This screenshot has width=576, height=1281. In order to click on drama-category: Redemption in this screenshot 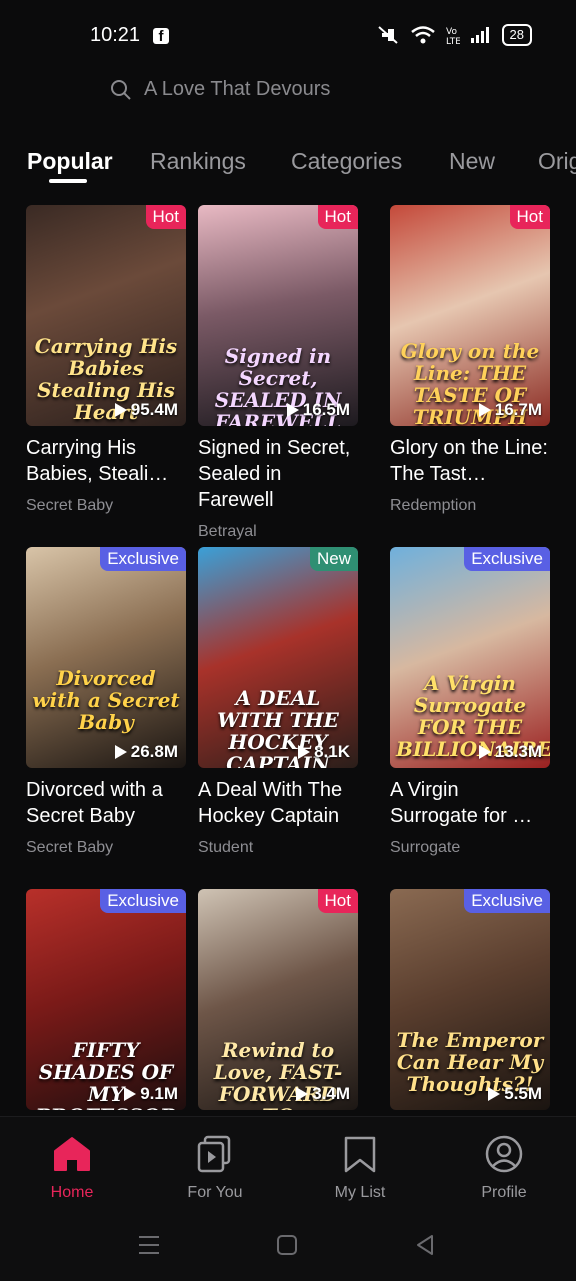, I will do `click(433, 505)`.